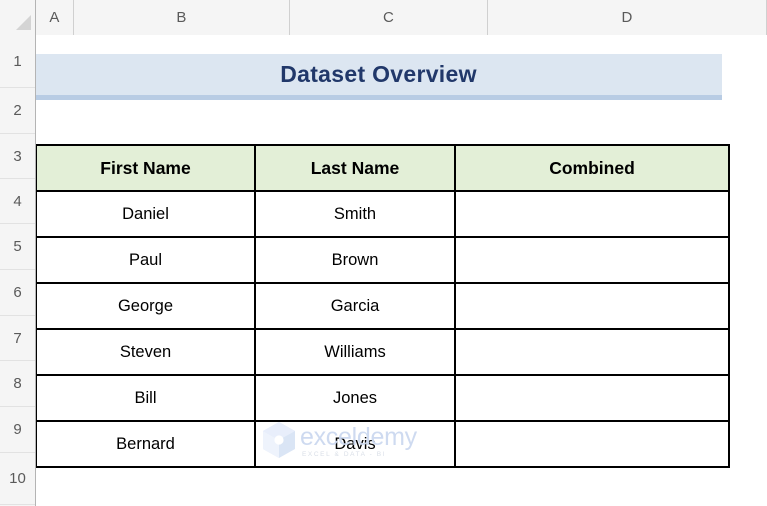 Image resolution: width=767 pixels, height=506 pixels. I want to click on column-header-combined: Combined, so click(592, 168).